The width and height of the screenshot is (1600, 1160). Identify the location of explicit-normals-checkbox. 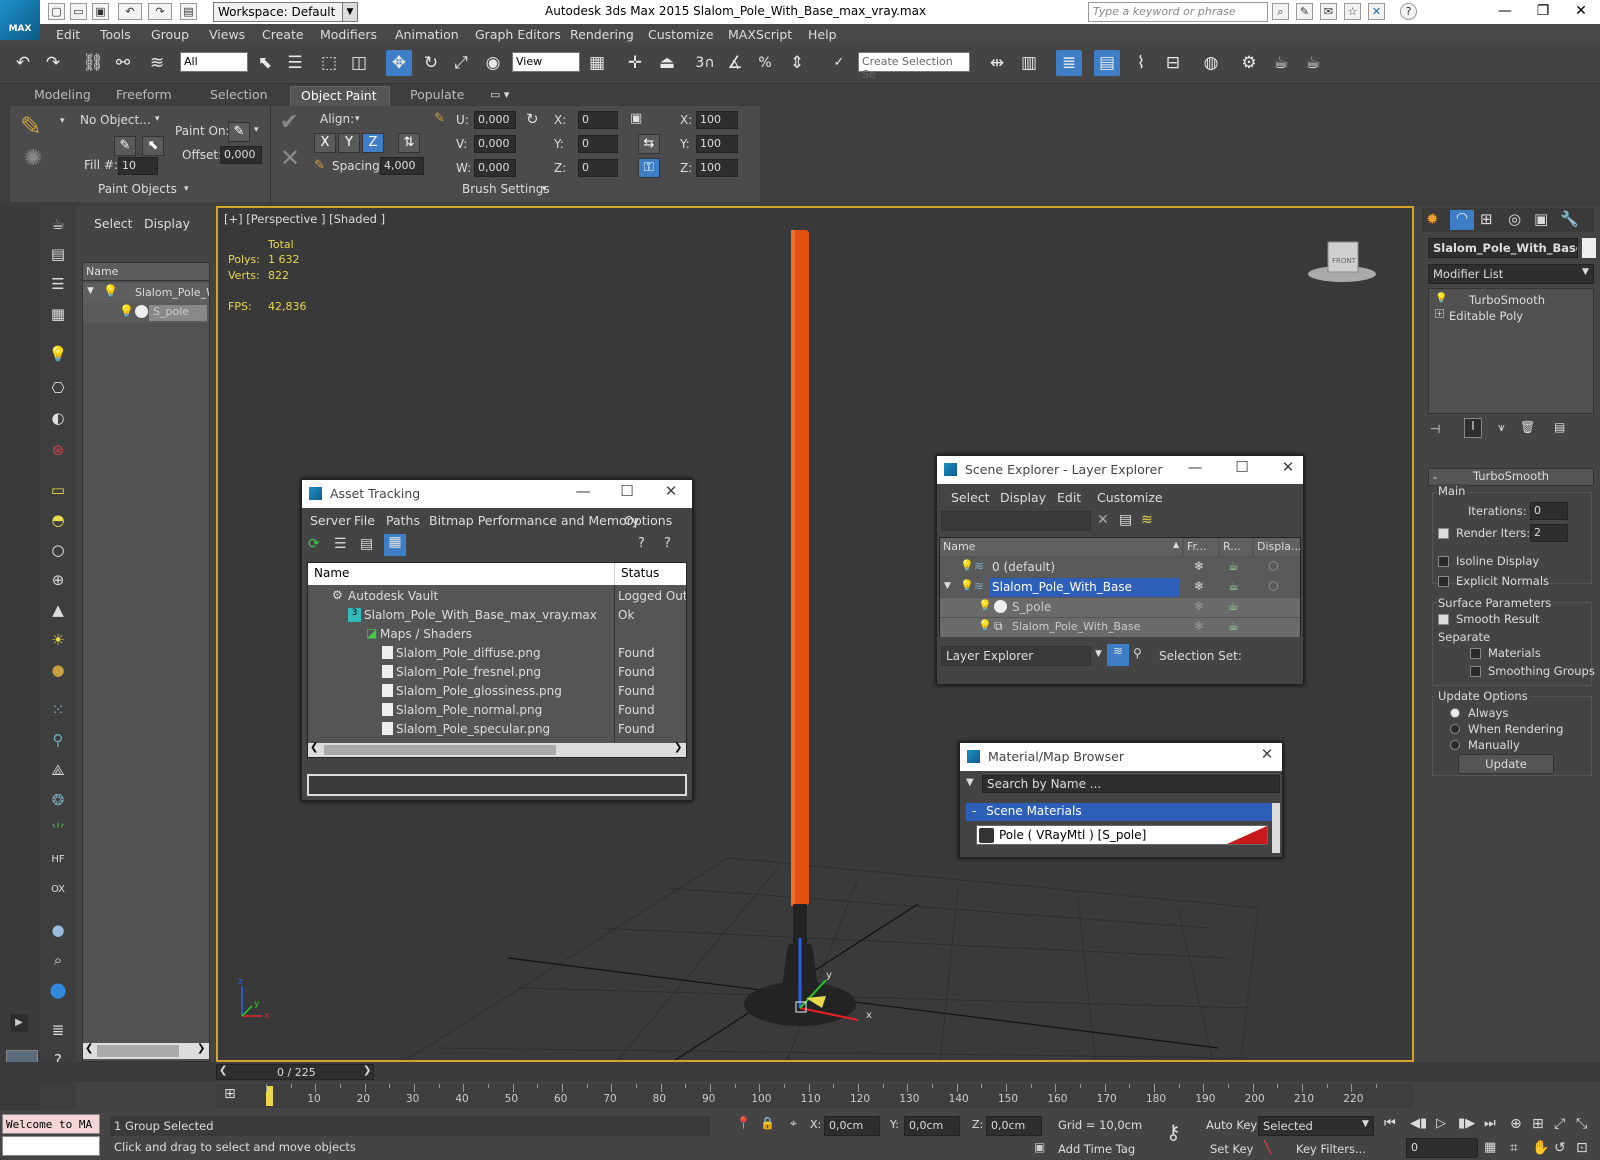
(1443, 581).